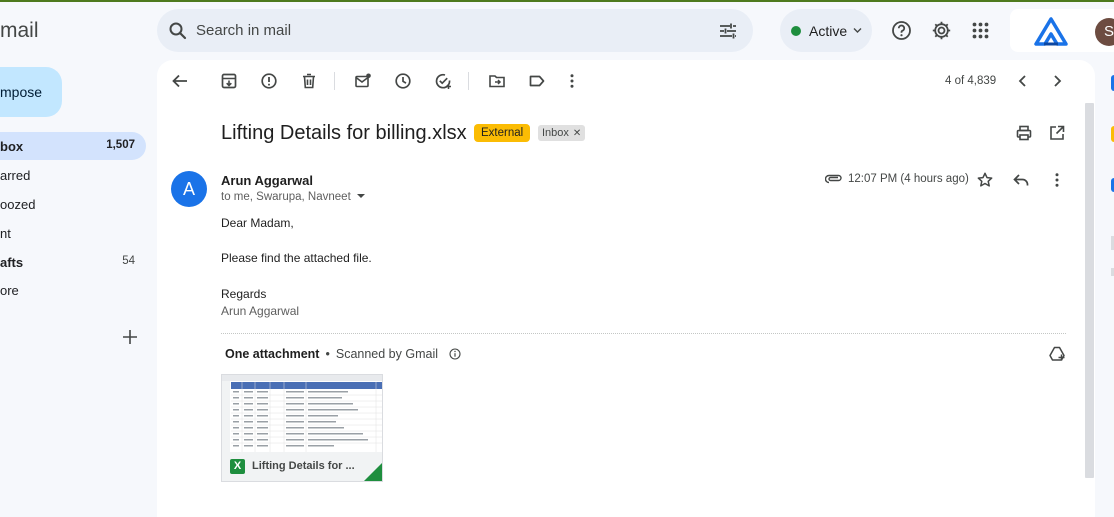  What do you see at coordinates (557, 1) in the screenshot?
I see `top-accent-line` at bounding box center [557, 1].